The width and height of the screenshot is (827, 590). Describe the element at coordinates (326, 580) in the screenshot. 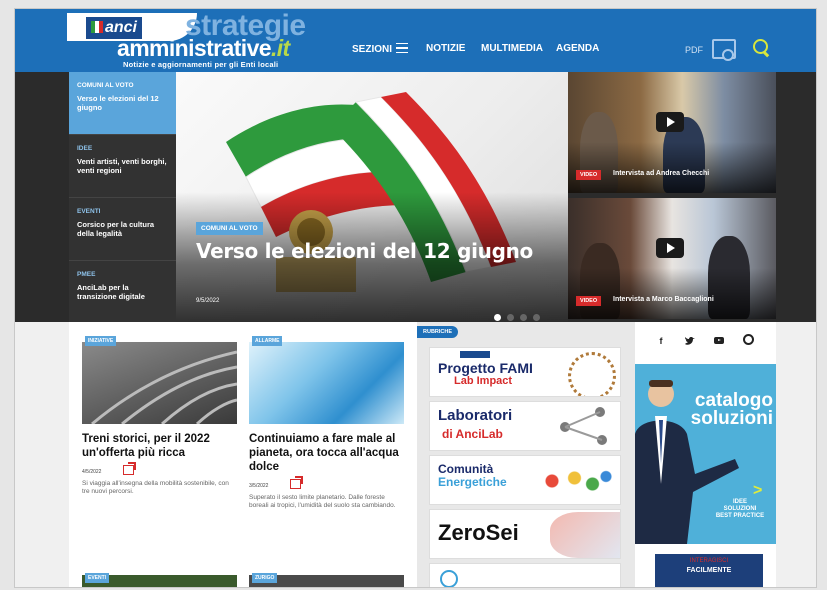

I see `article-card-4: ZURIGO` at that location.